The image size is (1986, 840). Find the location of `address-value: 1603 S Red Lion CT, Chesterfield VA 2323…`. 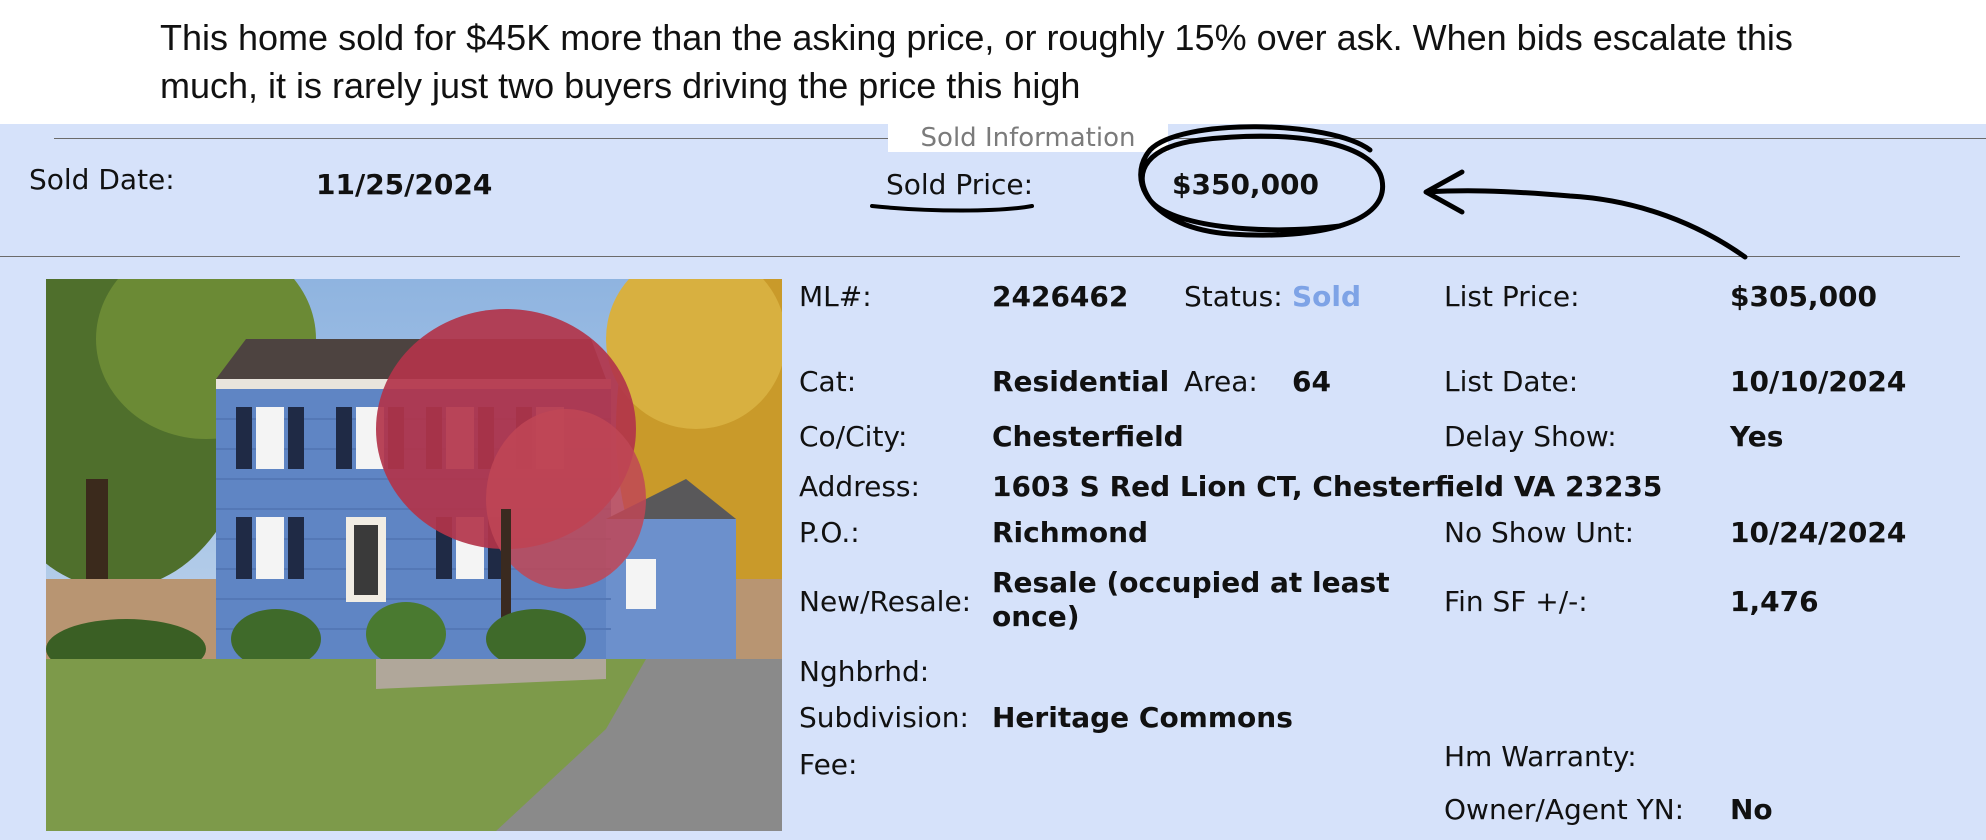

address-value: 1603 S Red Lion CT, Chesterfield VA 2323… is located at coordinates (1327, 486).